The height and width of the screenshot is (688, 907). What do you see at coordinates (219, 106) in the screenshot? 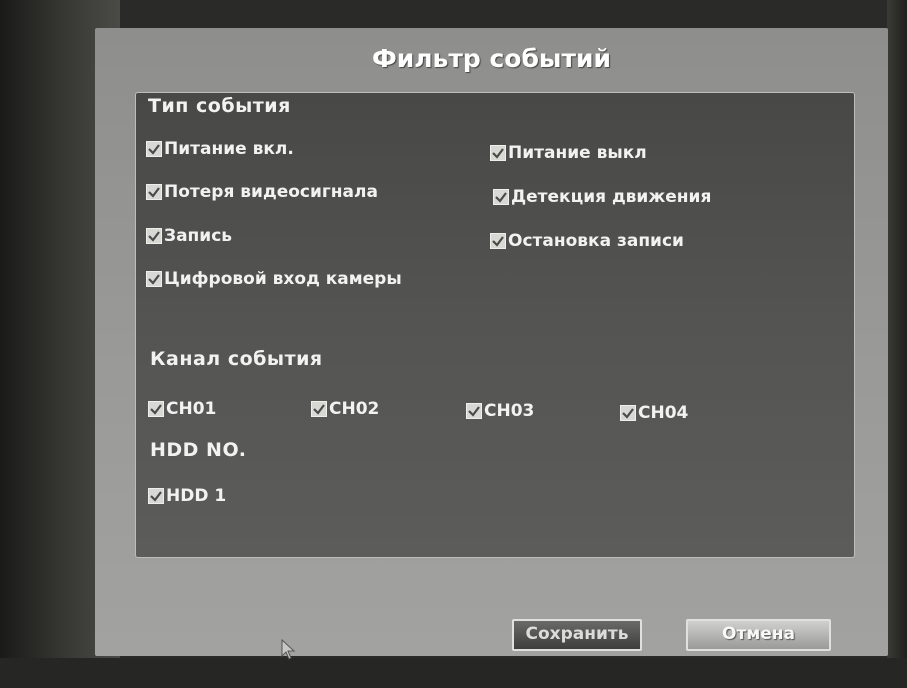
I see `event-type-label: Тип события` at bounding box center [219, 106].